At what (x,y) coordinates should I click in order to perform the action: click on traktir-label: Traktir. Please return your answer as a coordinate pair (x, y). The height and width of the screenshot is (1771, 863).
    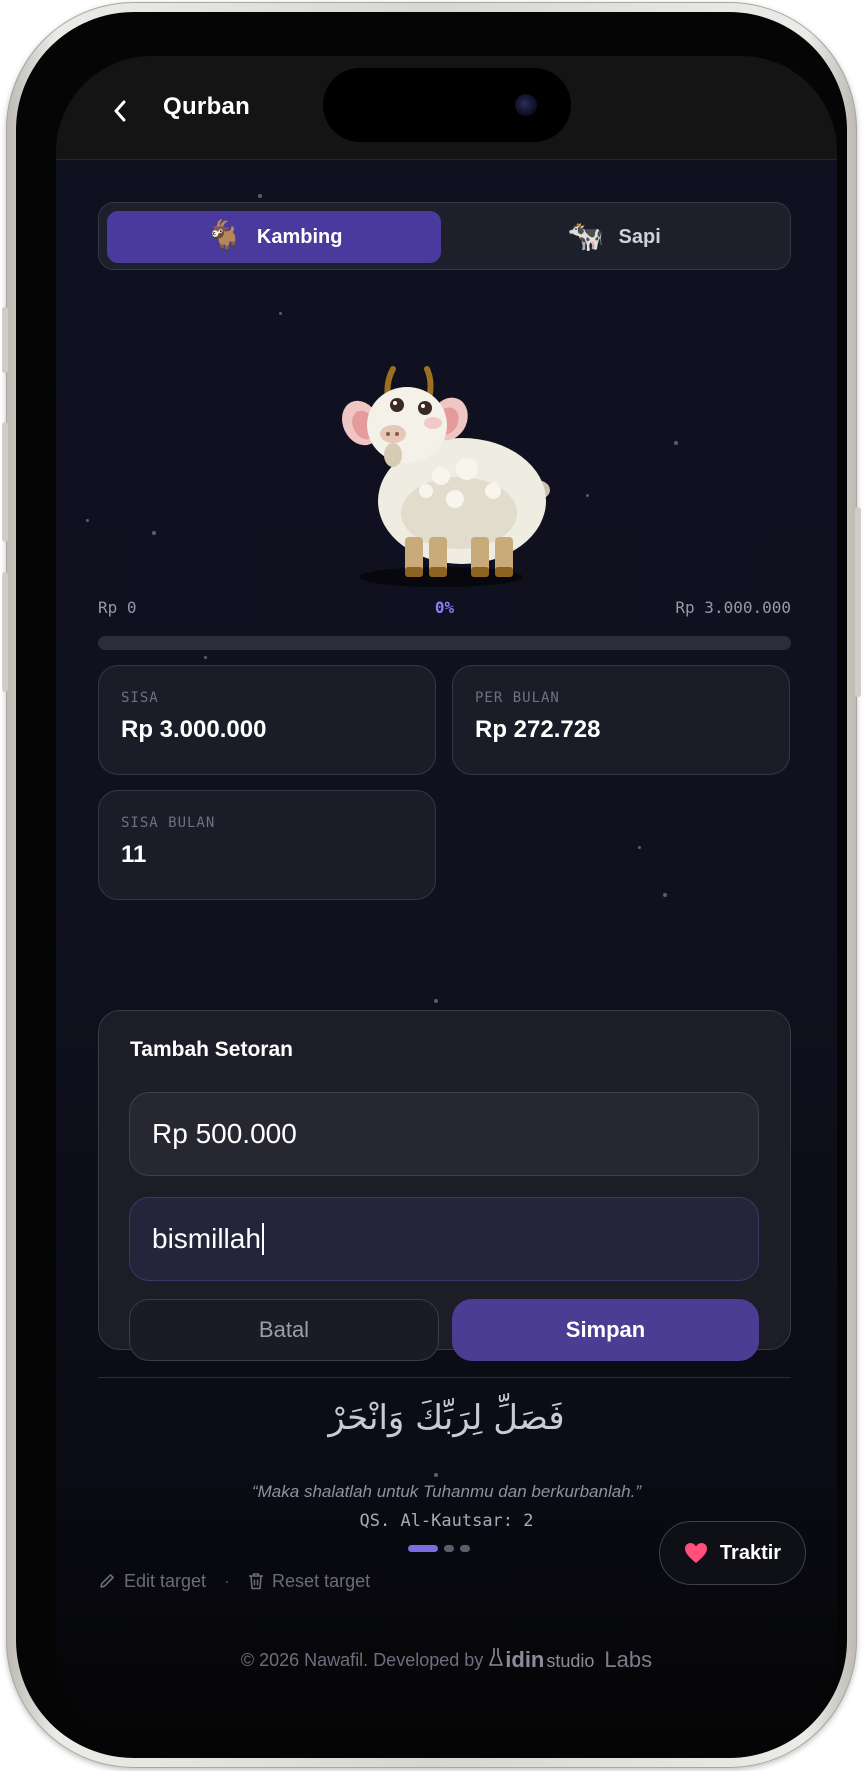
    Looking at the image, I should click on (750, 1552).